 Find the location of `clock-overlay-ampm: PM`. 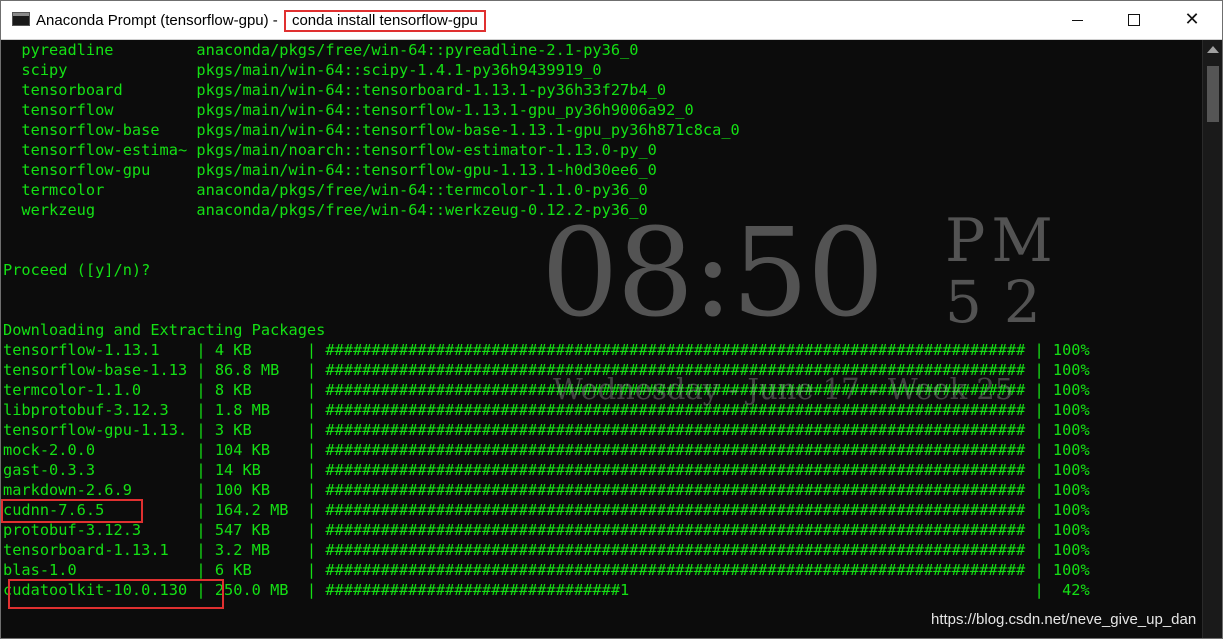

clock-overlay-ampm: PM is located at coordinates (1002, 241).